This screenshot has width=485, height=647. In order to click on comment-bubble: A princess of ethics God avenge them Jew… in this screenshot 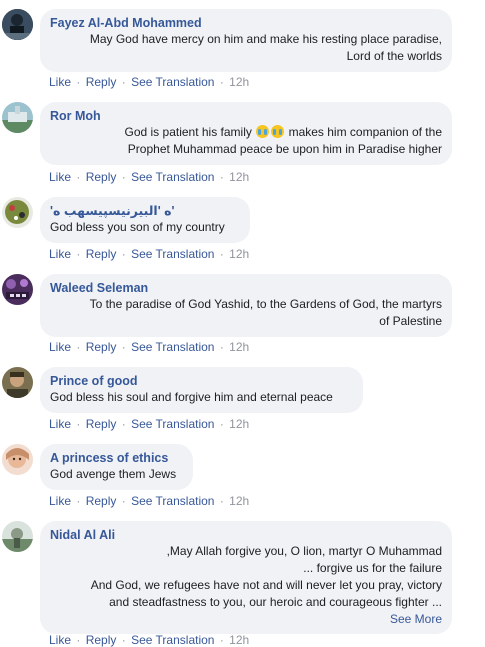, I will do `click(116, 467)`.